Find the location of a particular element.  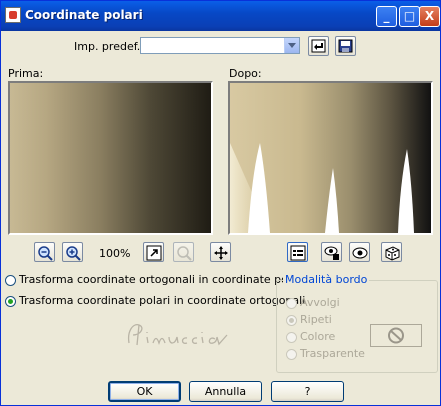

save-preset-button is located at coordinates (345, 46).